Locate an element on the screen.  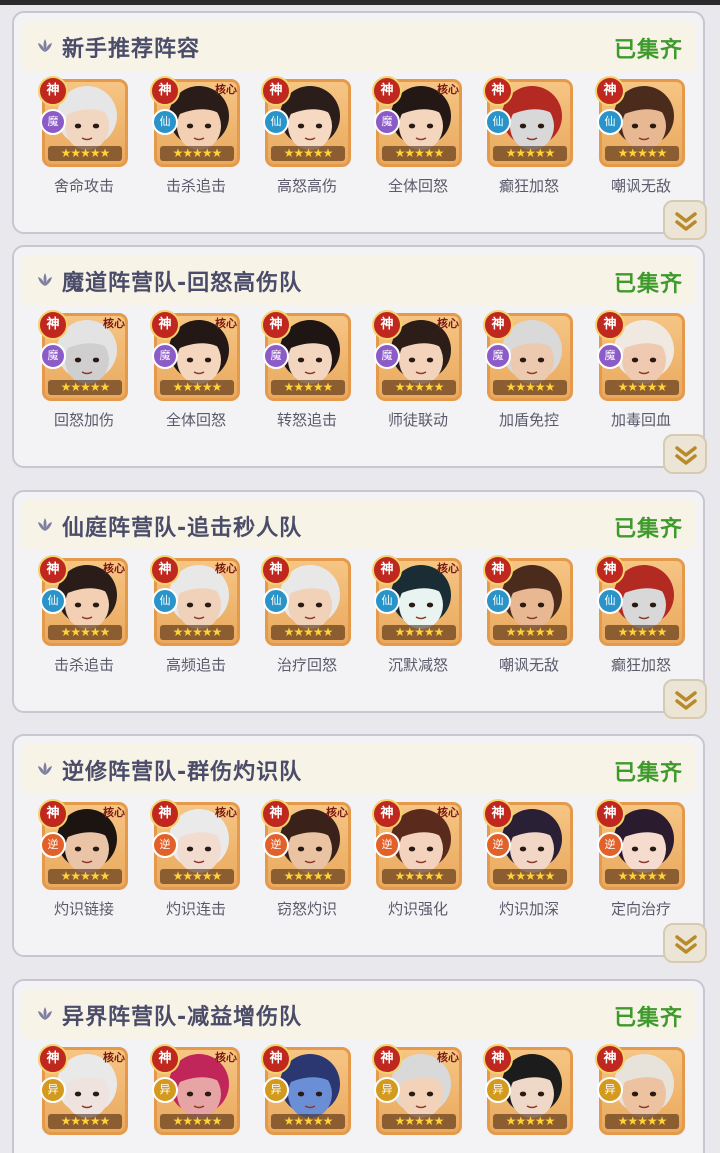
hero-item: ★★★★★ 神 核心仙高频追击 is located at coordinates (196, 621).